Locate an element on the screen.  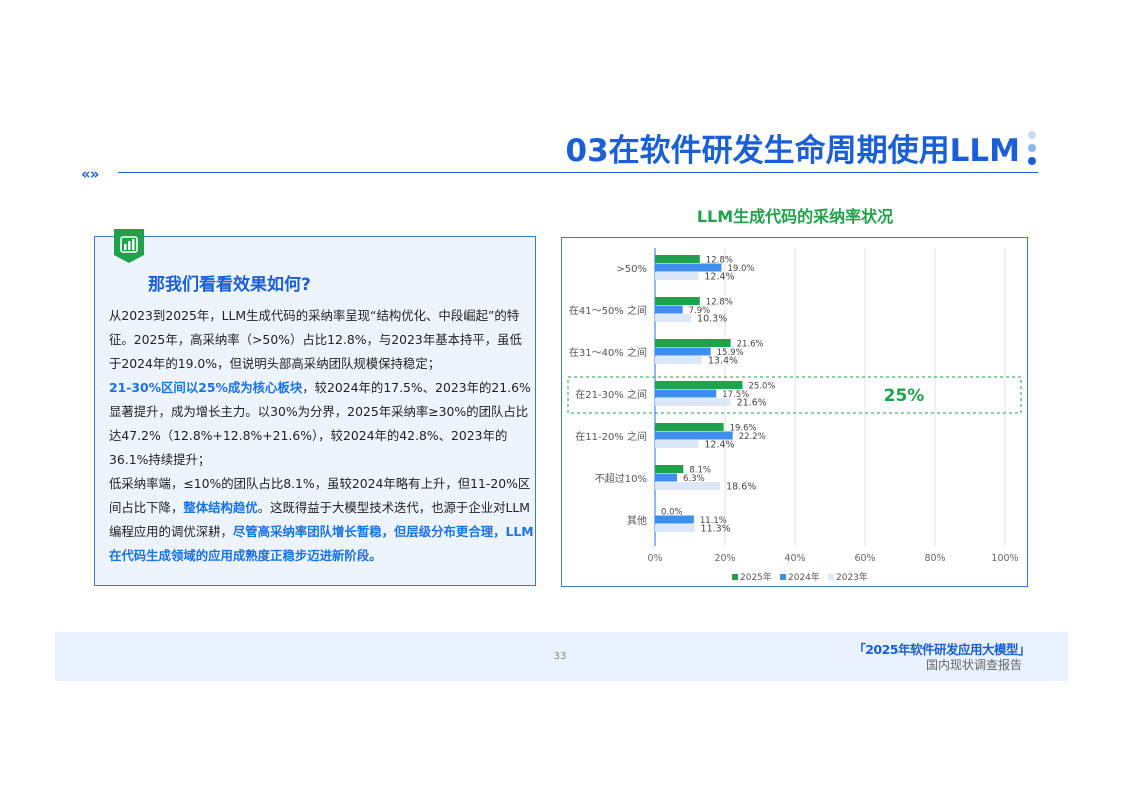
highlight-text: 21-30%区间以25%成为核心板块 is located at coordinates (206, 387).